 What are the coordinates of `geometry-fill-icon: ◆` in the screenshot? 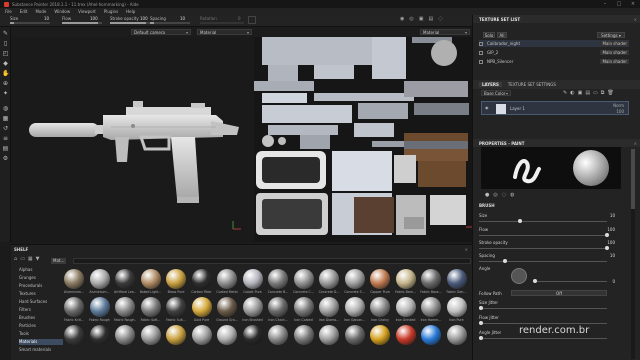 It's located at (5, 63).